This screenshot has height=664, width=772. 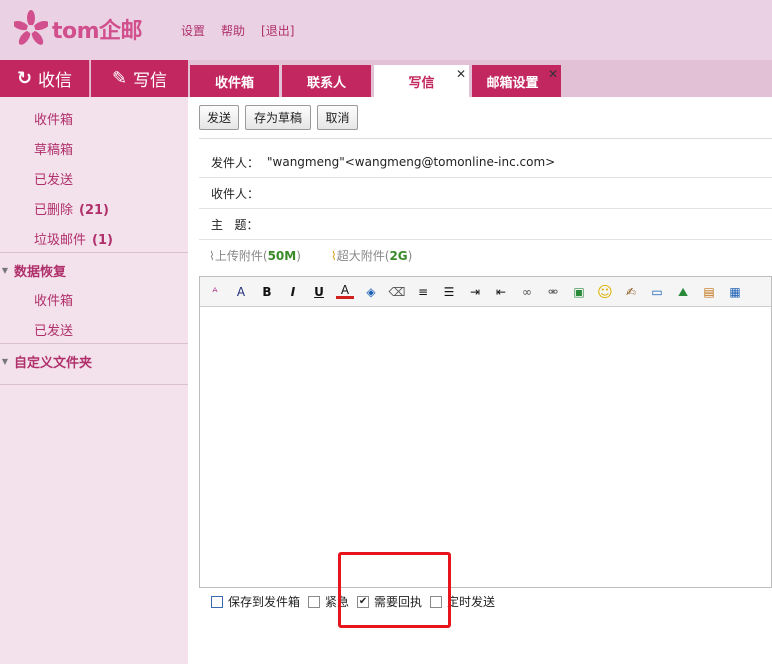 I want to click on compose-mail-label: 写信, so click(x=150, y=81).